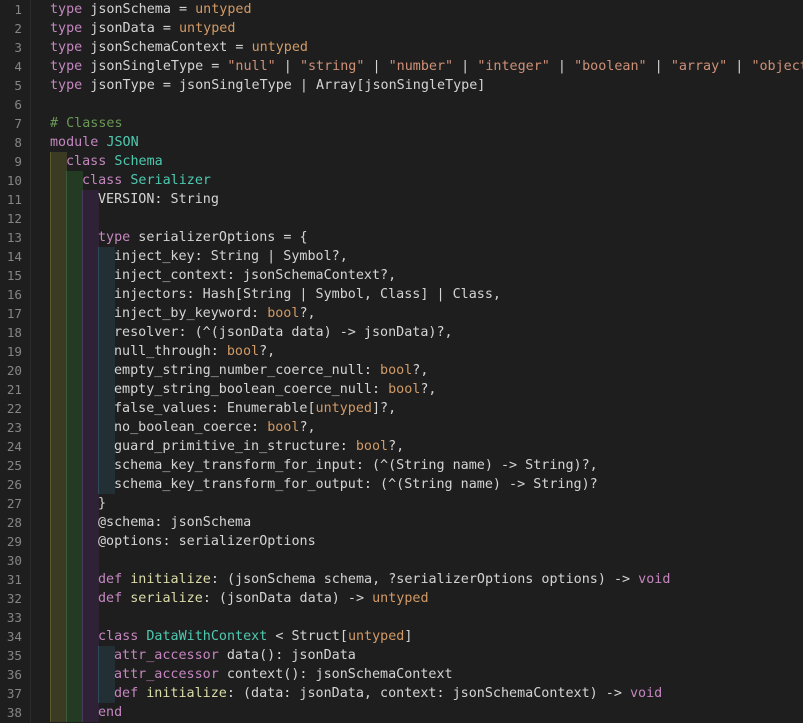 The image size is (803, 723). Describe the element at coordinates (401, 161) in the screenshot. I see `code-line: 9 class Schema` at that location.